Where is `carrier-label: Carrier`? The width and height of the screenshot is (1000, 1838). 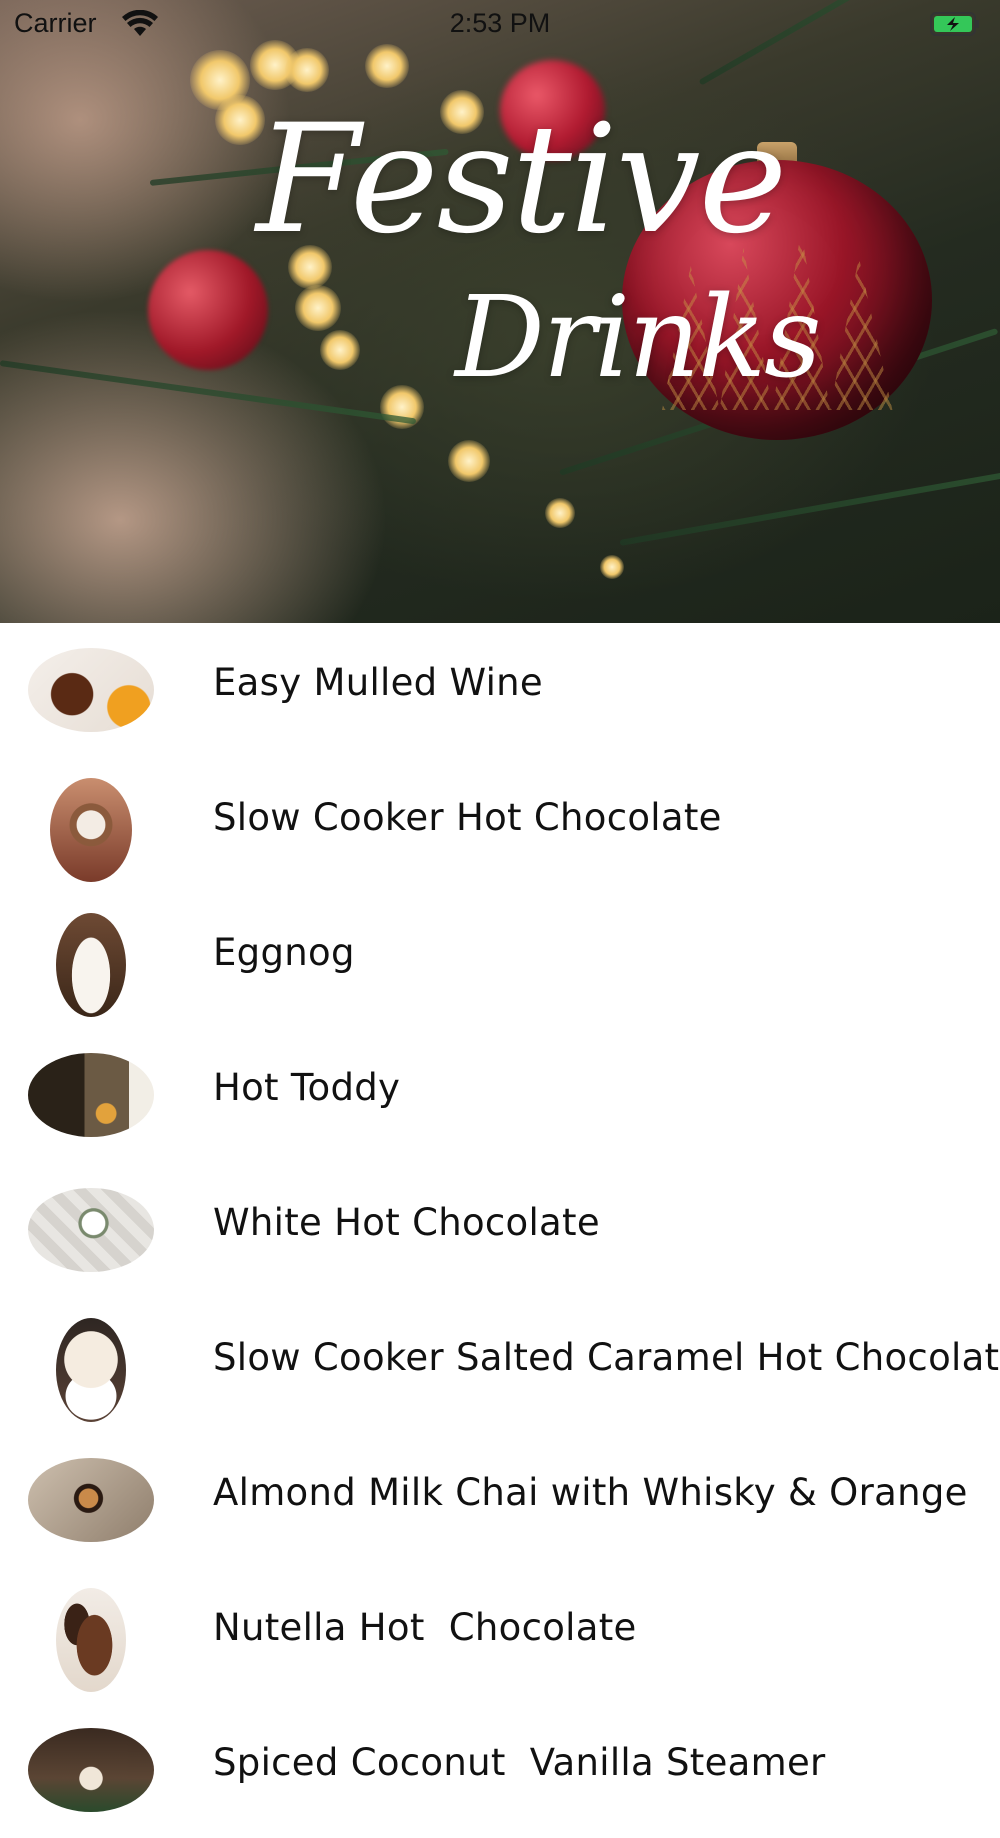 carrier-label: Carrier is located at coordinates (55, 23).